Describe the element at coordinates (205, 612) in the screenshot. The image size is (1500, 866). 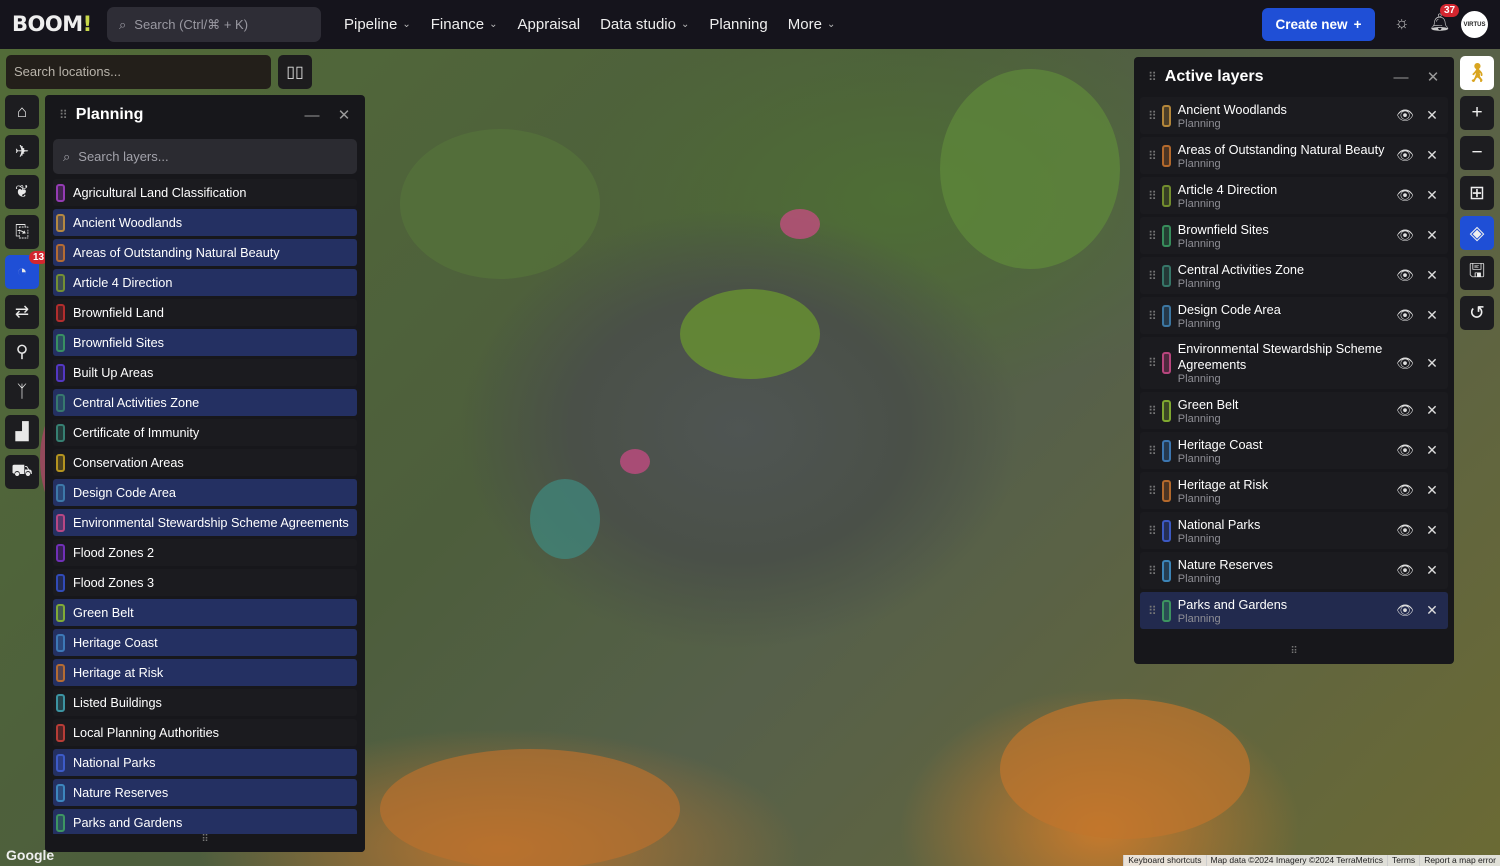
I see `layer-item: Green Belt` at that location.